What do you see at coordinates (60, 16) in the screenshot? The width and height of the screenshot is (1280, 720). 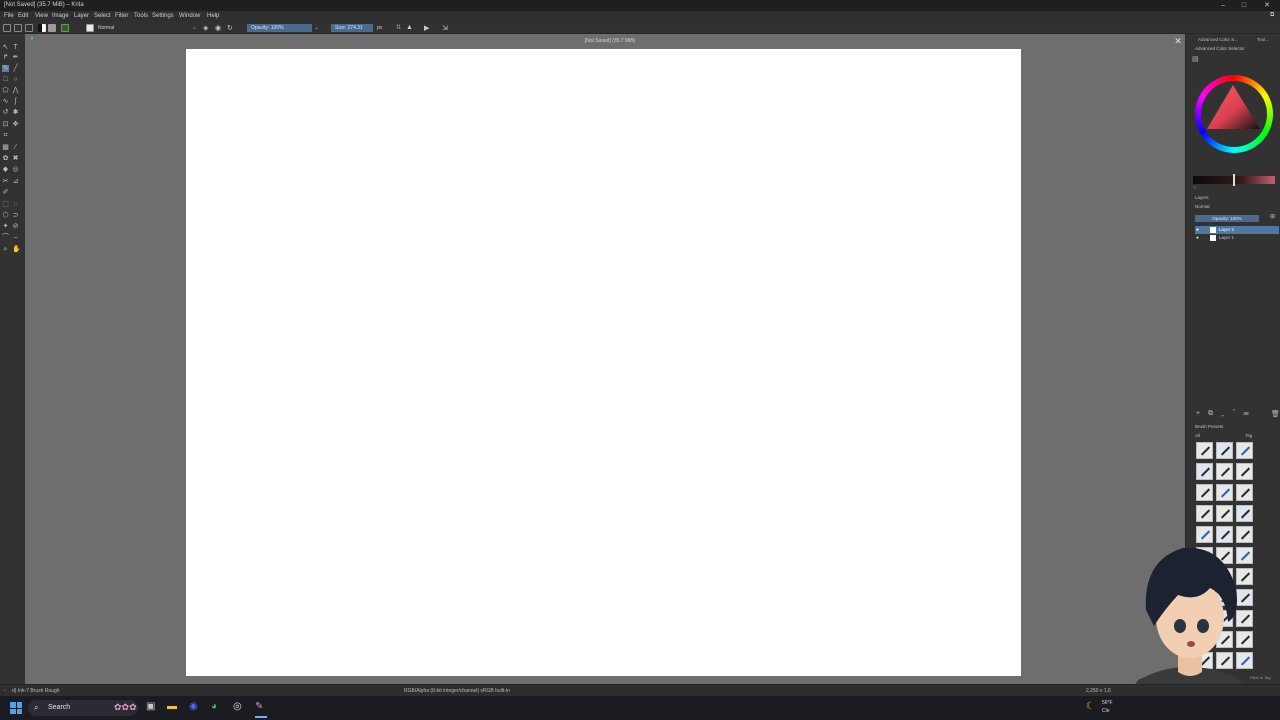 I see `menu-image: Image` at bounding box center [60, 16].